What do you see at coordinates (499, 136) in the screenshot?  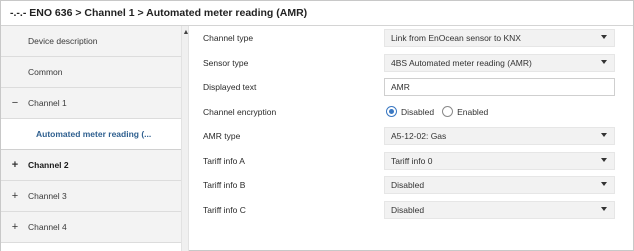 I see `amr-type-select: A5-12-02: Gas` at bounding box center [499, 136].